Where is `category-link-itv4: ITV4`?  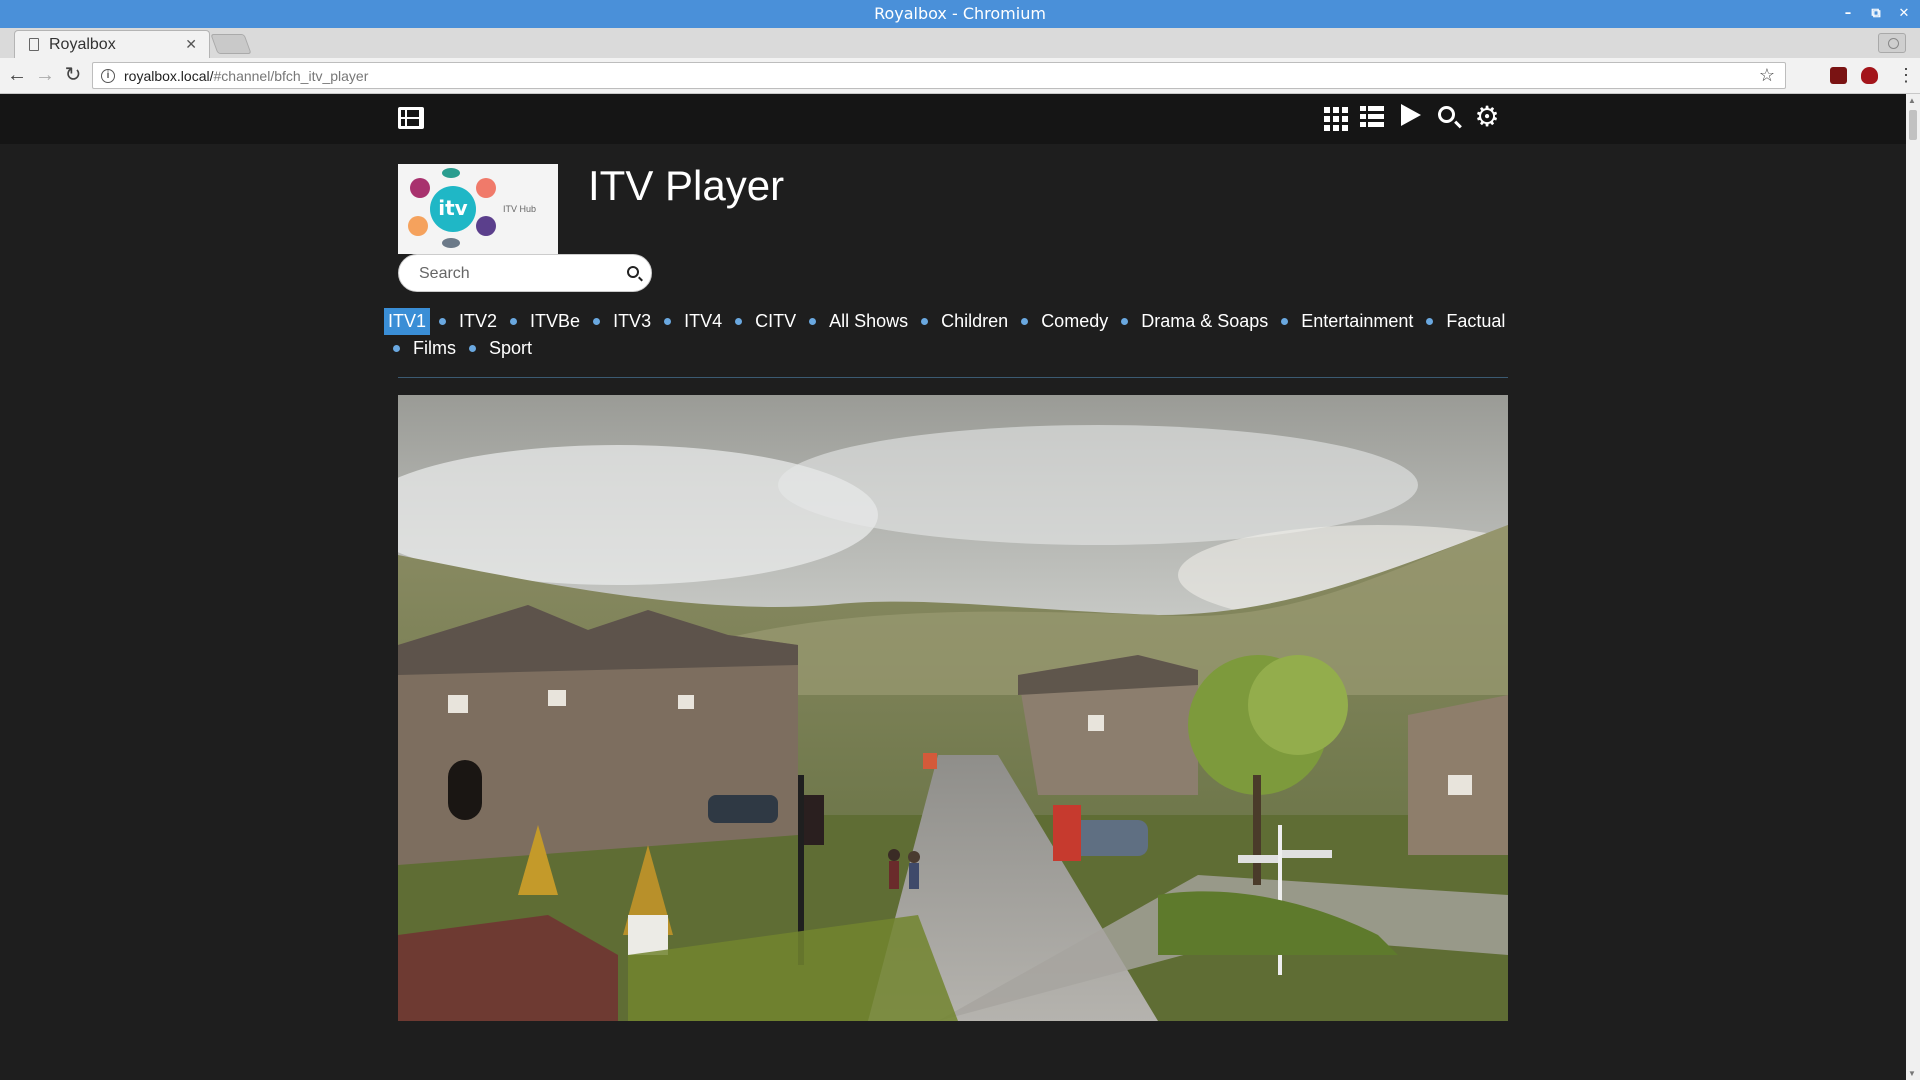
category-link-itv4: ITV4 is located at coordinates (703, 321).